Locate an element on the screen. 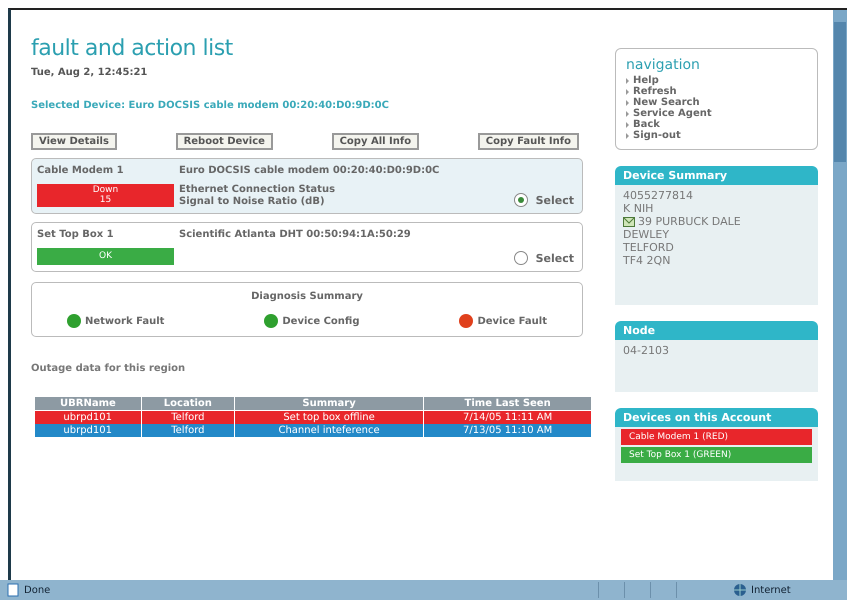 Image resolution: width=847 pixels, height=600 pixels. navigation-title: navigation is located at coordinates (663, 65).